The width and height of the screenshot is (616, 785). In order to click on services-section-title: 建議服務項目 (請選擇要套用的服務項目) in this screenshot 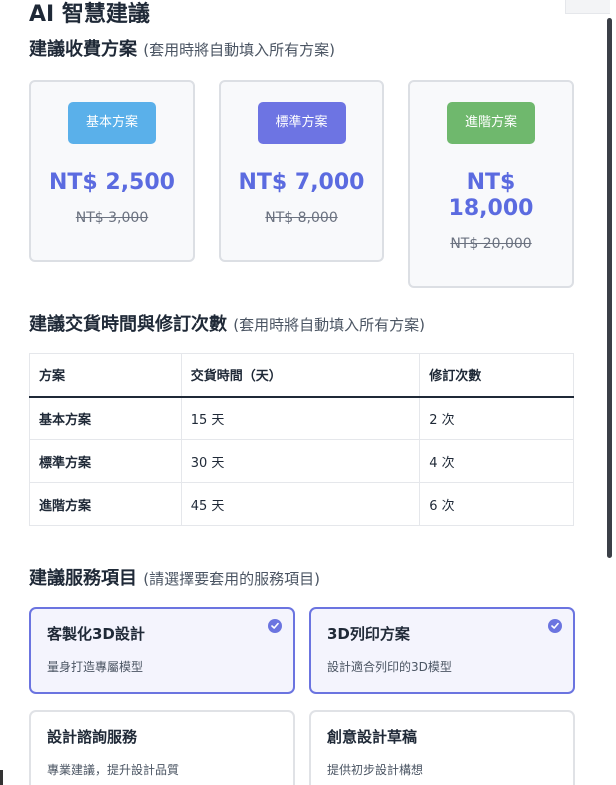, I will do `click(174, 579)`.